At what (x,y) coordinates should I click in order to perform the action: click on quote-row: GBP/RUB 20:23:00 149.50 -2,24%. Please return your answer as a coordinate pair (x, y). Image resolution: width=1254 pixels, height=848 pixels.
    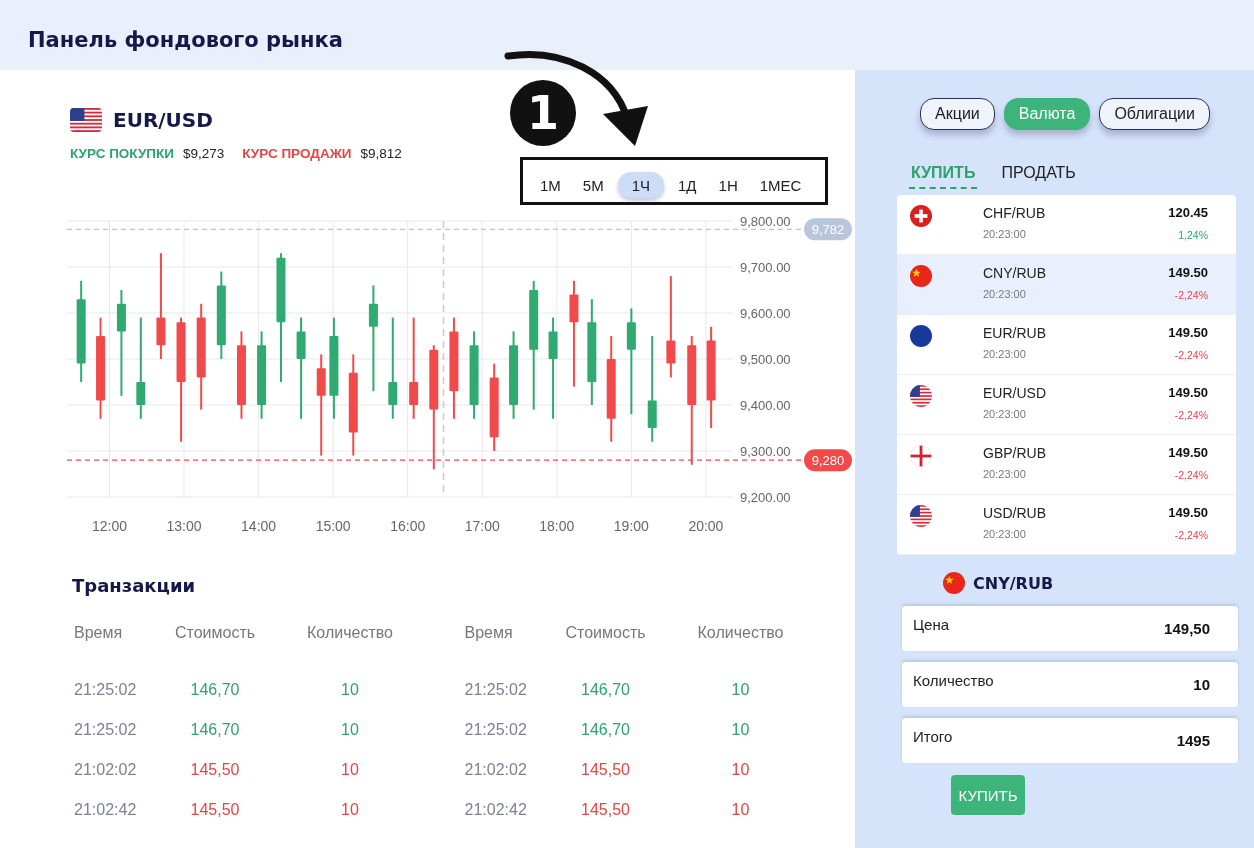
    Looking at the image, I should click on (1066, 465).